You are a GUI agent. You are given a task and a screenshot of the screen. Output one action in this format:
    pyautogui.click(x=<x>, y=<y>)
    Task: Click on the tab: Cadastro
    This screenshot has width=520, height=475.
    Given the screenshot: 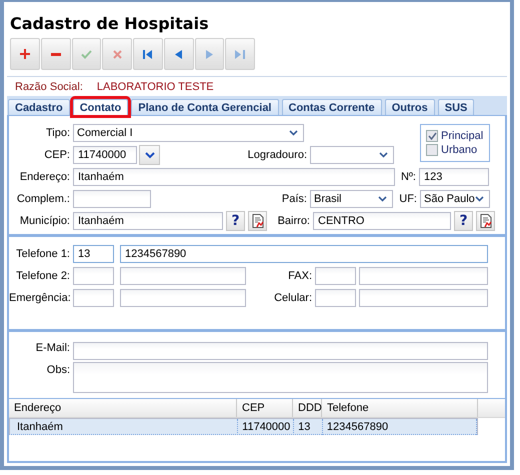 What is the action you would take?
    pyautogui.click(x=39, y=107)
    